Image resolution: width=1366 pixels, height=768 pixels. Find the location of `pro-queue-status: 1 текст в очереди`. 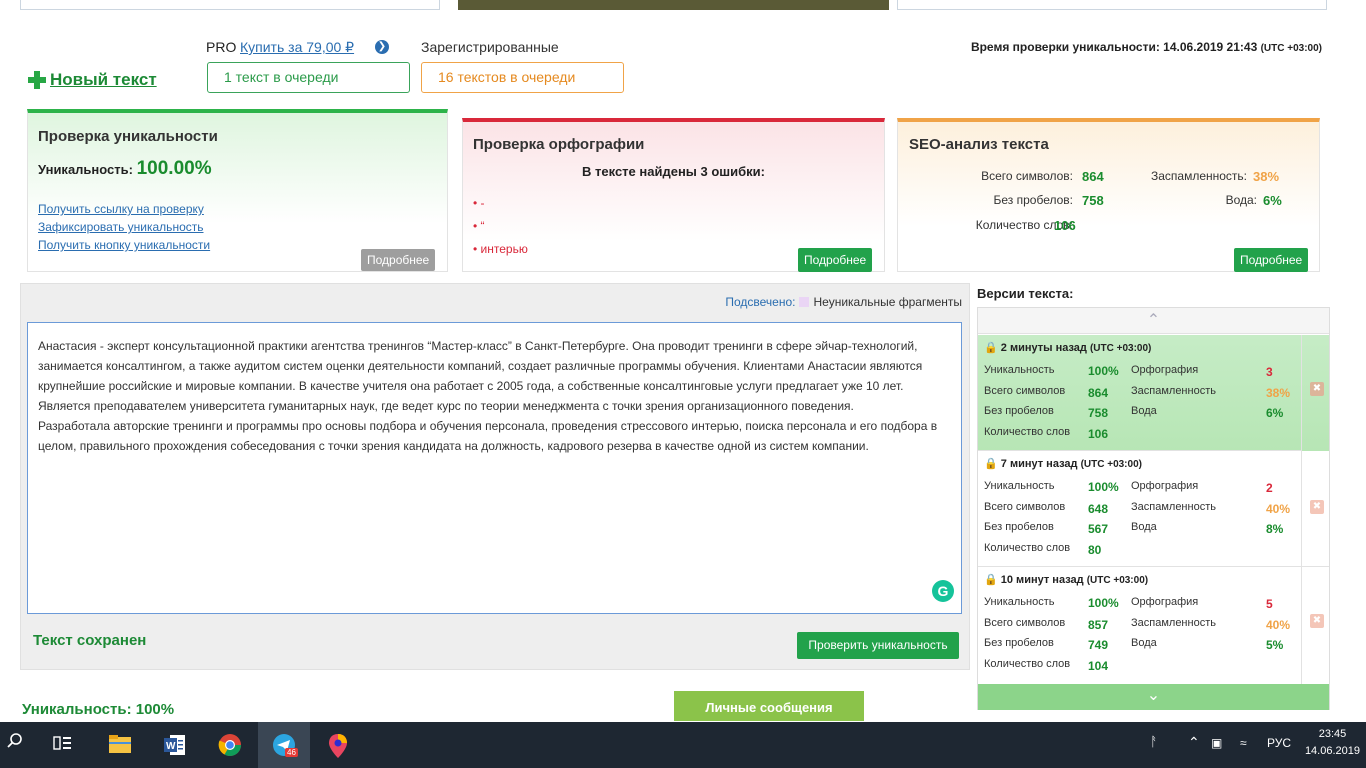

pro-queue-status: 1 текст в очереди is located at coordinates (308, 77).